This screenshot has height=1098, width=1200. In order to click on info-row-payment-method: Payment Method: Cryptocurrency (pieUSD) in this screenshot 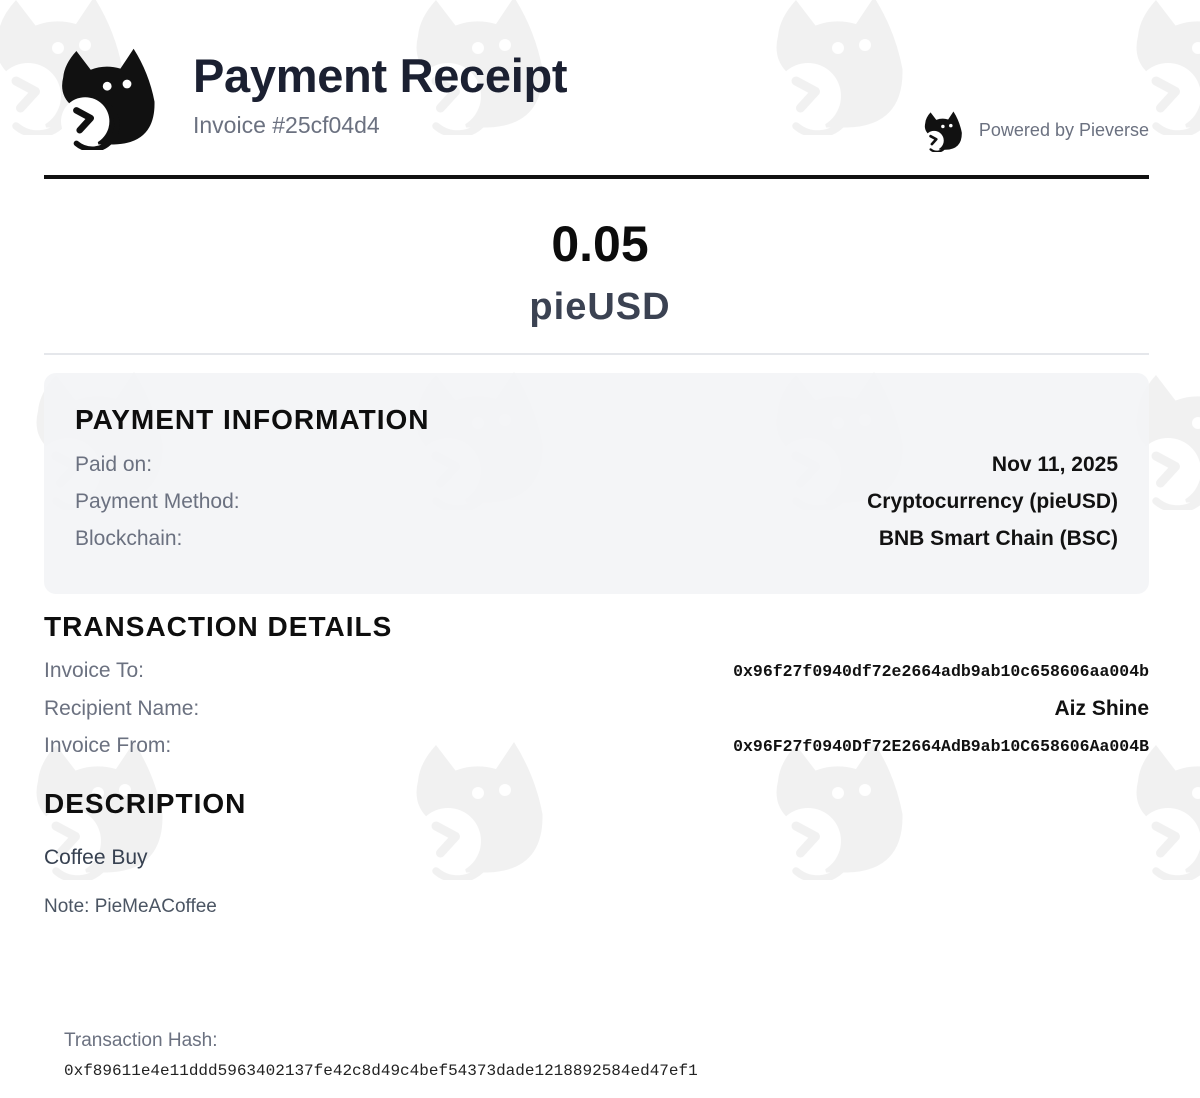, I will do `click(596, 502)`.